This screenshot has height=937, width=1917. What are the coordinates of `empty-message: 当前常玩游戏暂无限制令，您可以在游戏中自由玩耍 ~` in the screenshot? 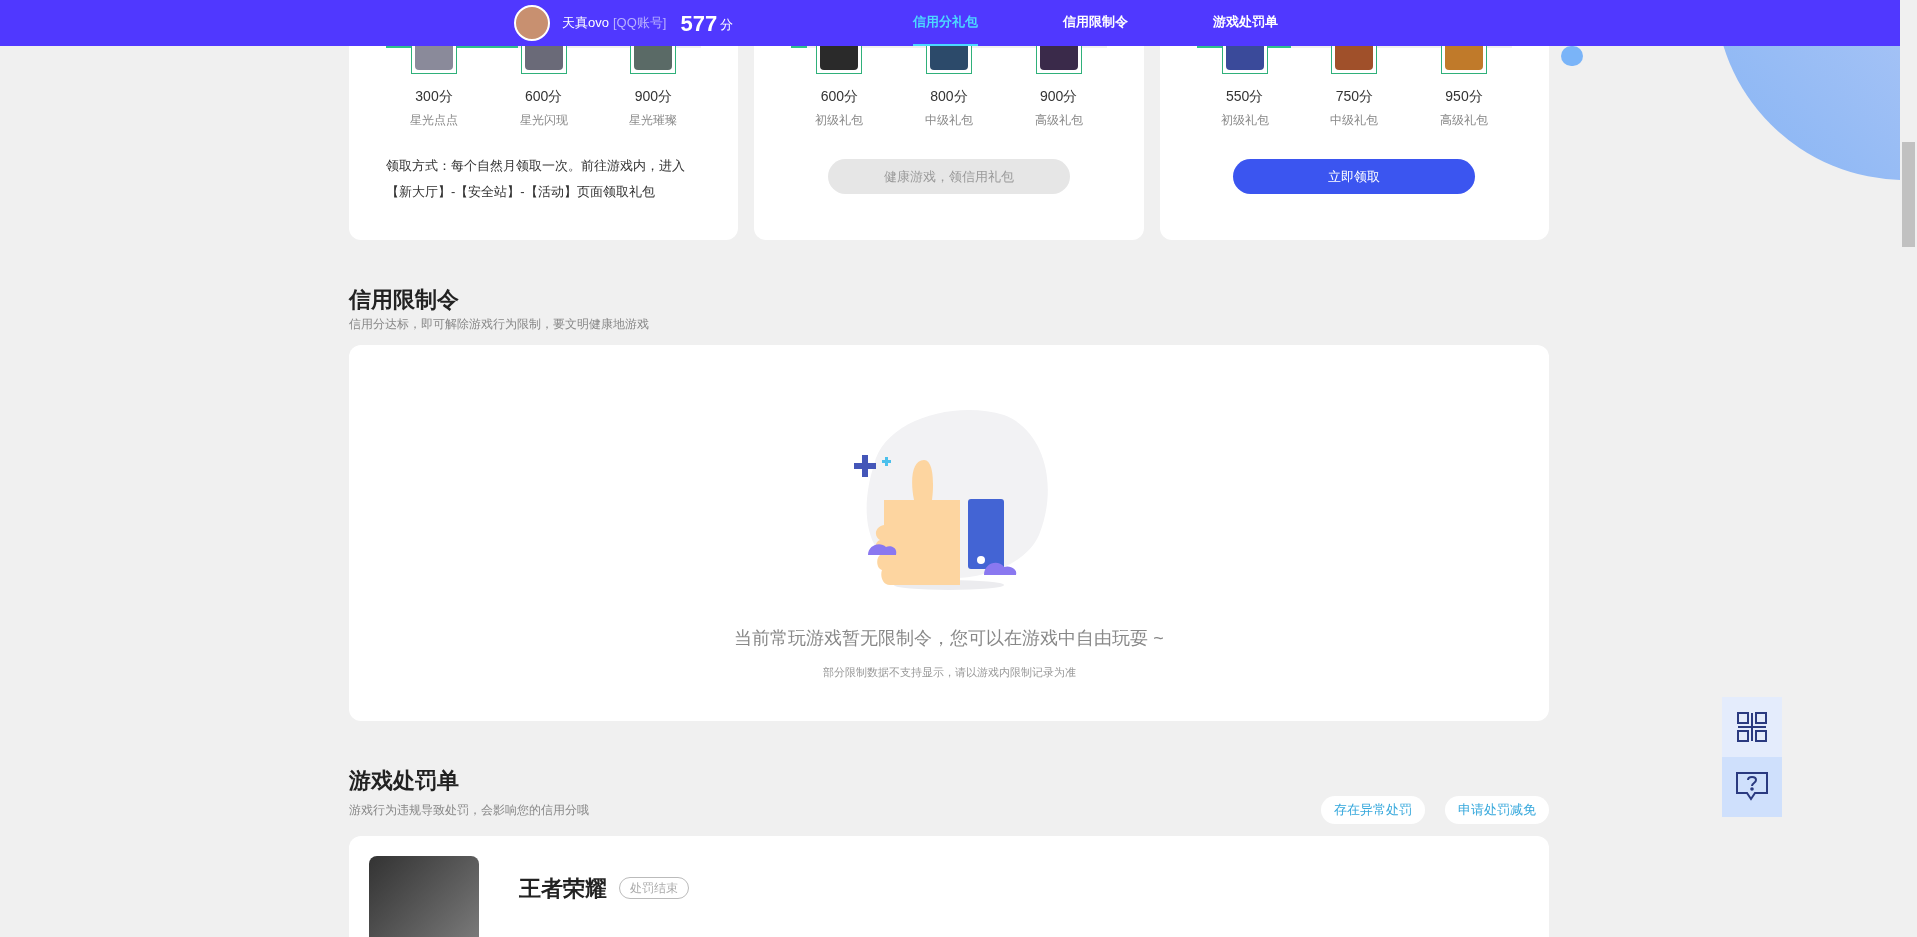 It's located at (949, 638).